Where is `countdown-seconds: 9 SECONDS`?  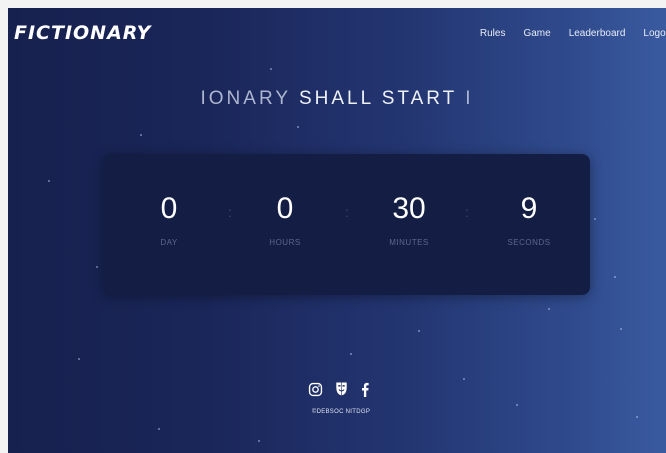 countdown-seconds: 9 SECONDS is located at coordinates (529, 219).